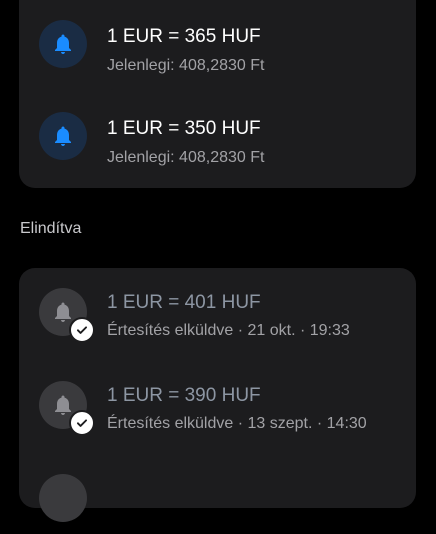  I want to click on notification-sent-info: Értesítés elküldve · 13 szept. · 14:30, so click(237, 423).